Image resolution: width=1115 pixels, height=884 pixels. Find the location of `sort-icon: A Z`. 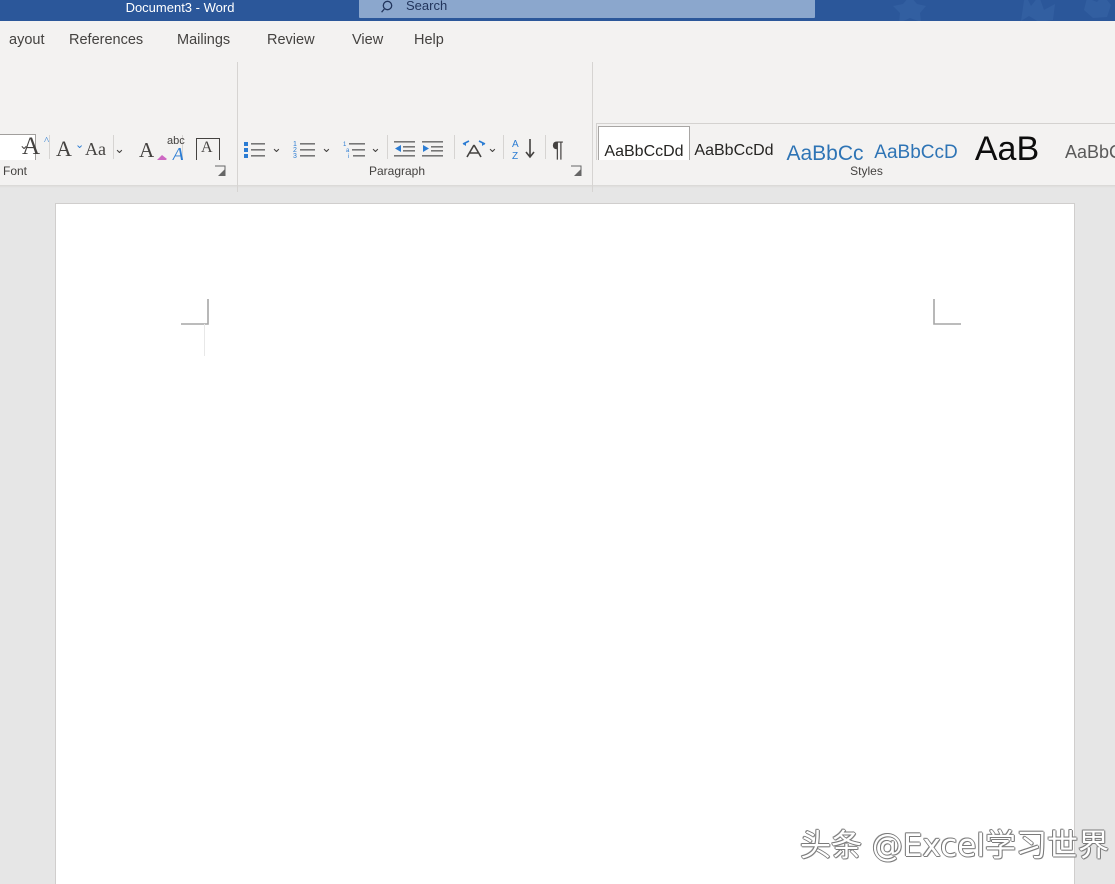

sort-icon: A Z is located at coordinates (525, 149).